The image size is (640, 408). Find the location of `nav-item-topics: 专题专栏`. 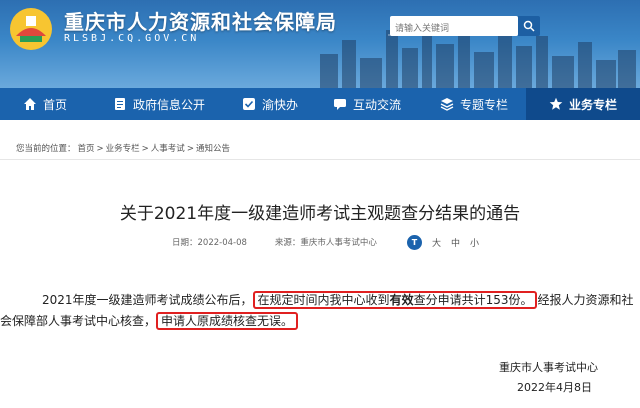

nav-item-topics: 专题专栏 is located at coordinates (474, 104).